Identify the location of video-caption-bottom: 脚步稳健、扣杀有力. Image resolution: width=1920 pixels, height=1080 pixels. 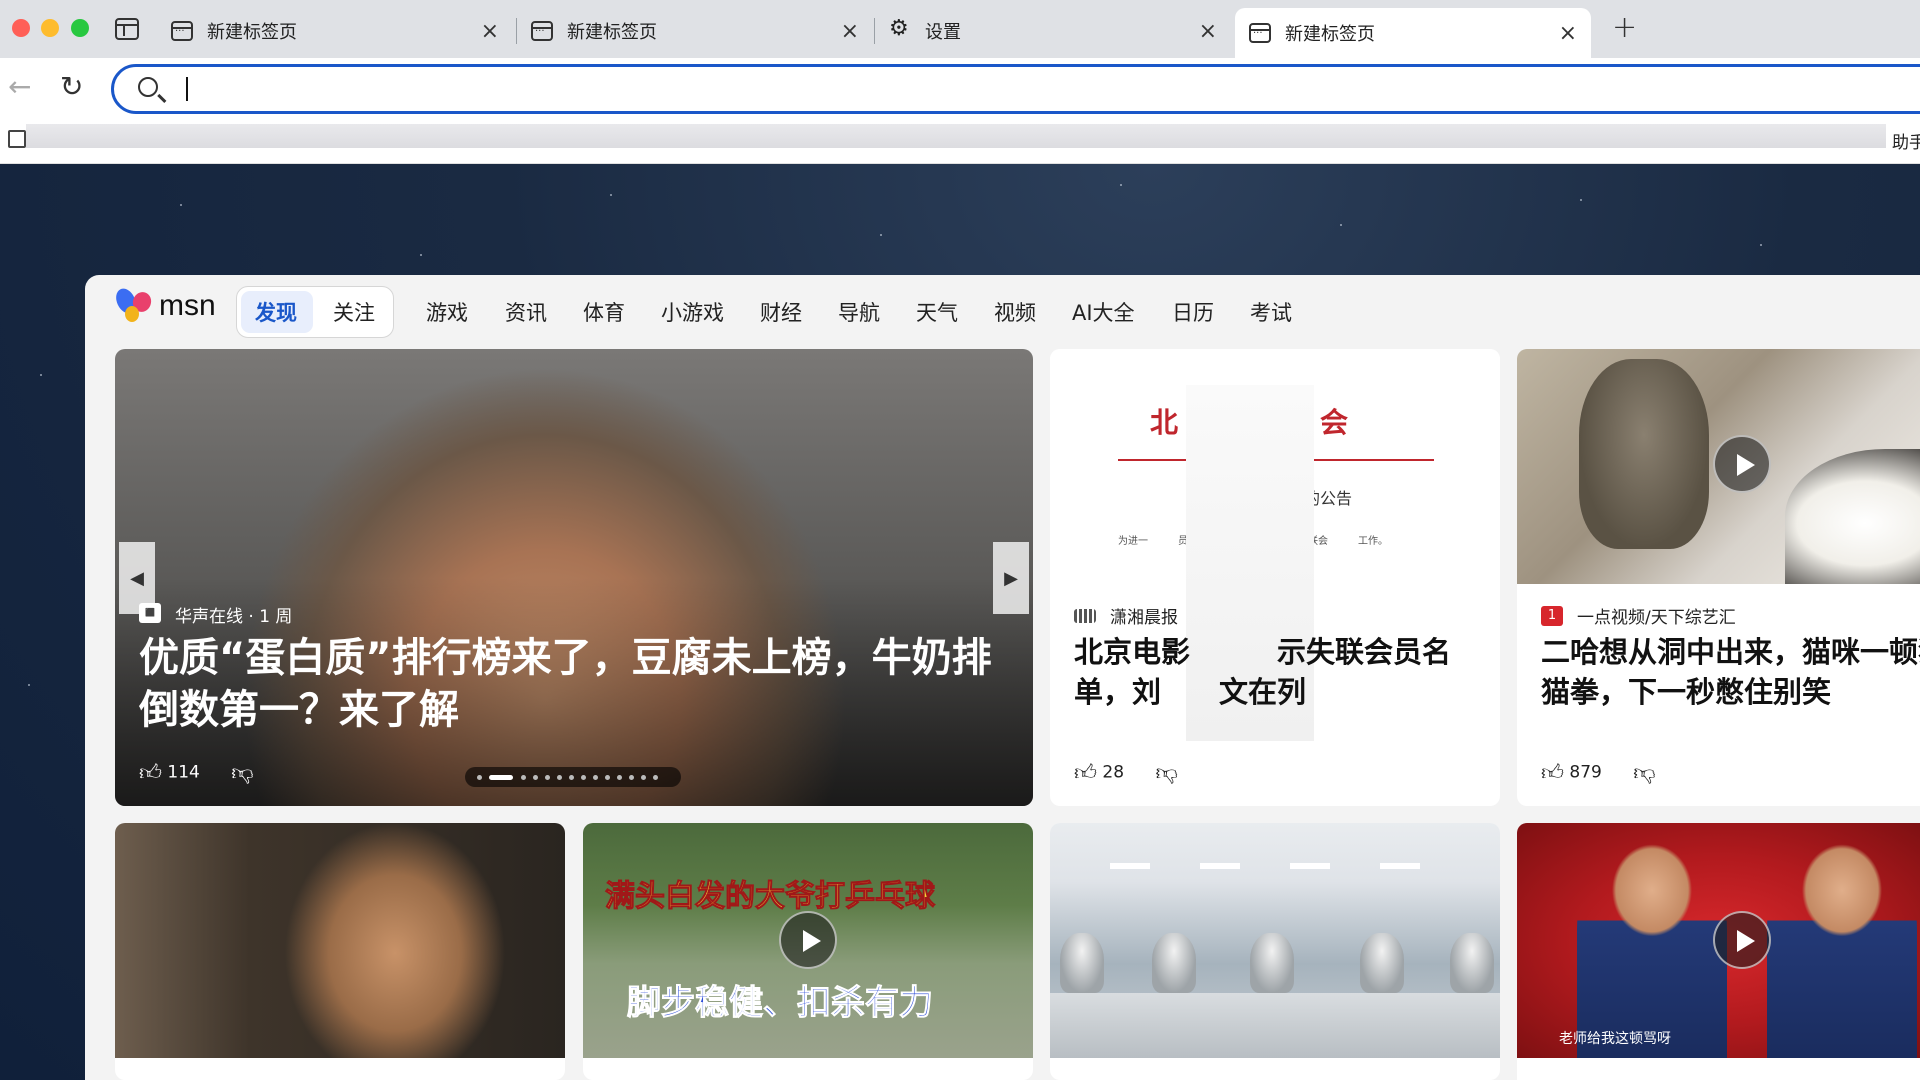
(780, 1003).